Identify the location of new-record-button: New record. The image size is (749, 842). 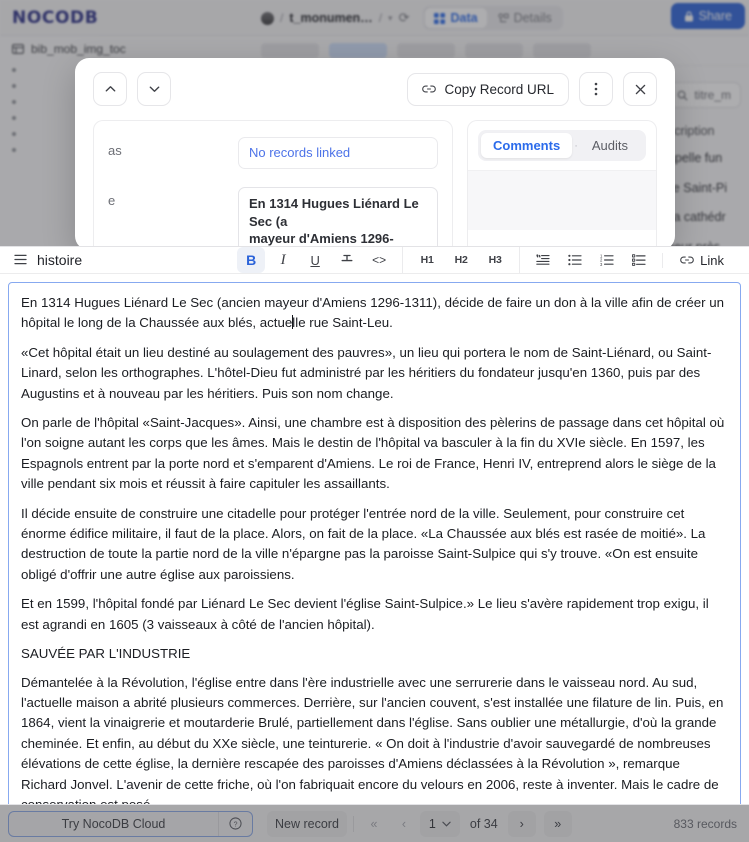
(307, 823).